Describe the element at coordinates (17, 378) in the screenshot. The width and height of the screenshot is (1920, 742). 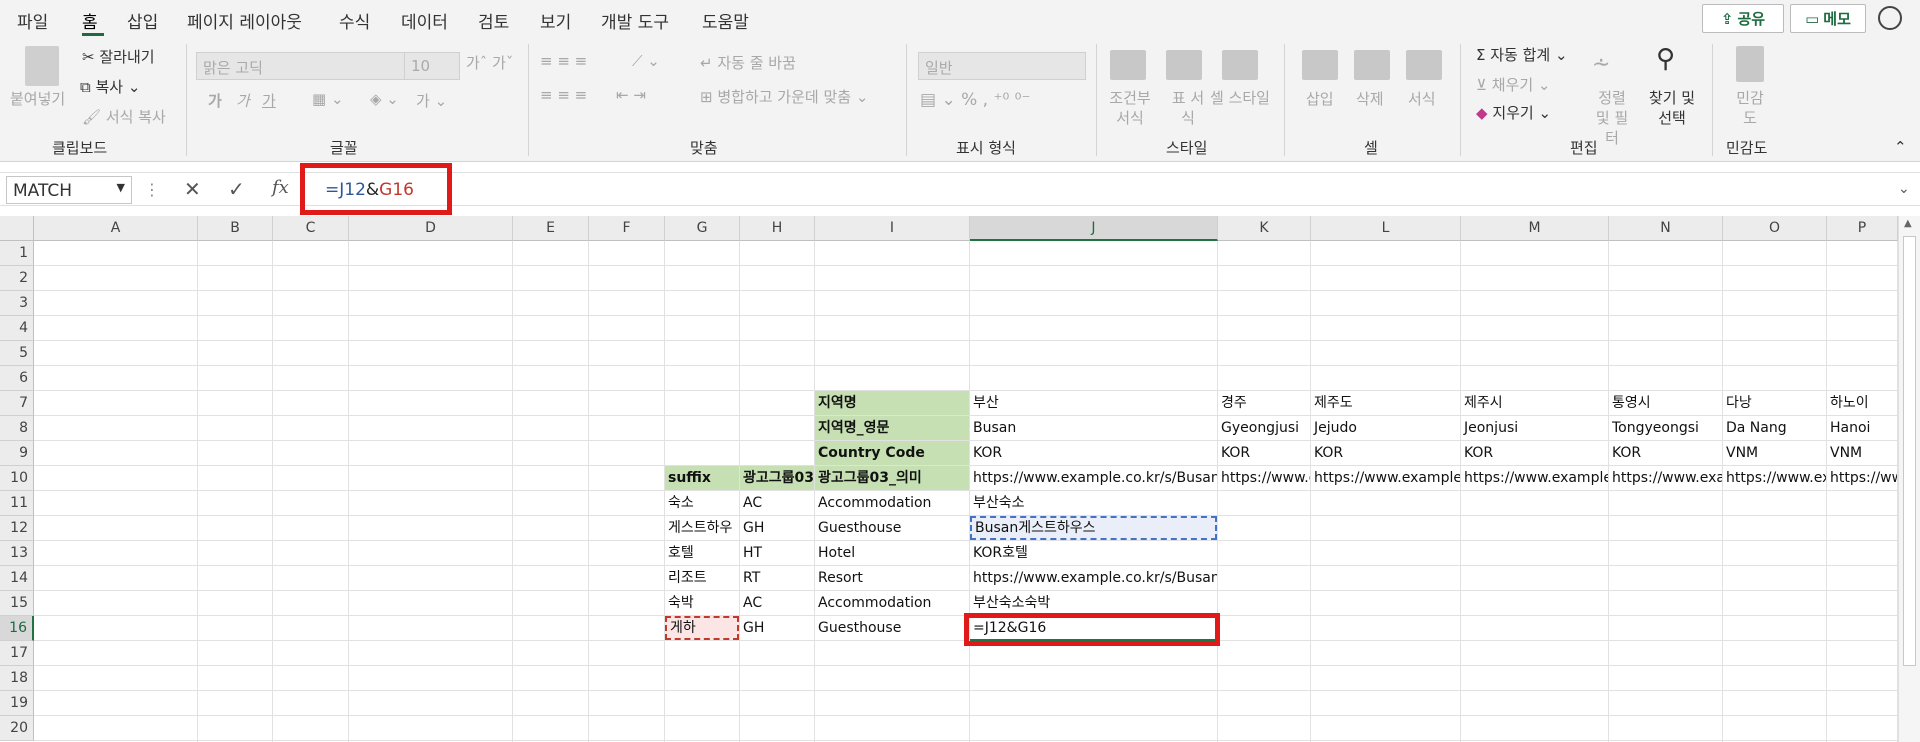
I see `row-header-6: 6` at that location.